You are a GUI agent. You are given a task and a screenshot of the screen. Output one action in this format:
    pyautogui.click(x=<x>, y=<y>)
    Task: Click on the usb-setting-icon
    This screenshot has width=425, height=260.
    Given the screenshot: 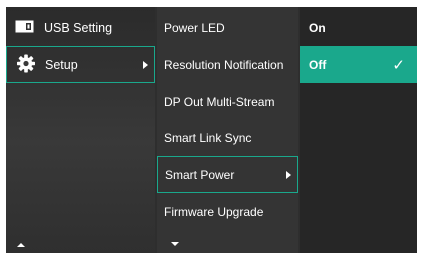 What is the action you would take?
    pyautogui.click(x=24, y=28)
    